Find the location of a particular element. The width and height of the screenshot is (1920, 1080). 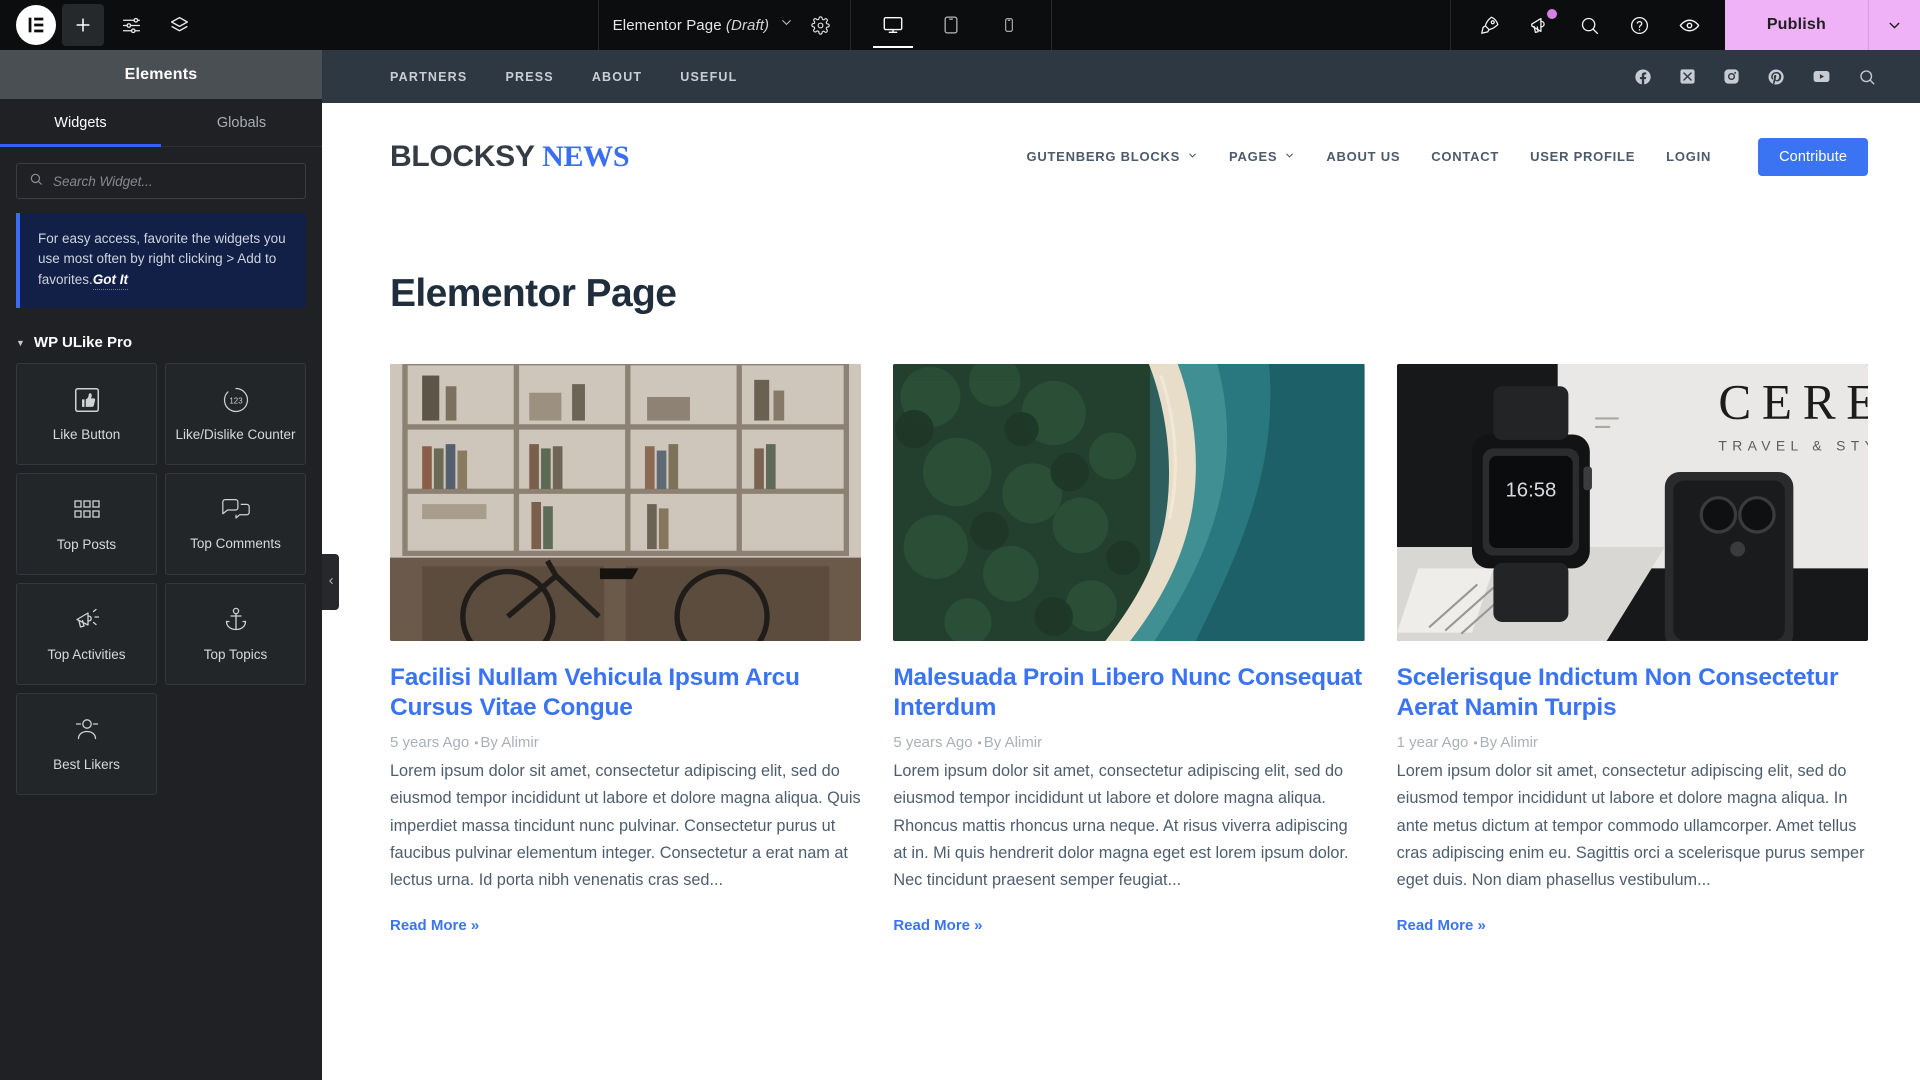

megaphone-icon is located at coordinates (1542, 23).